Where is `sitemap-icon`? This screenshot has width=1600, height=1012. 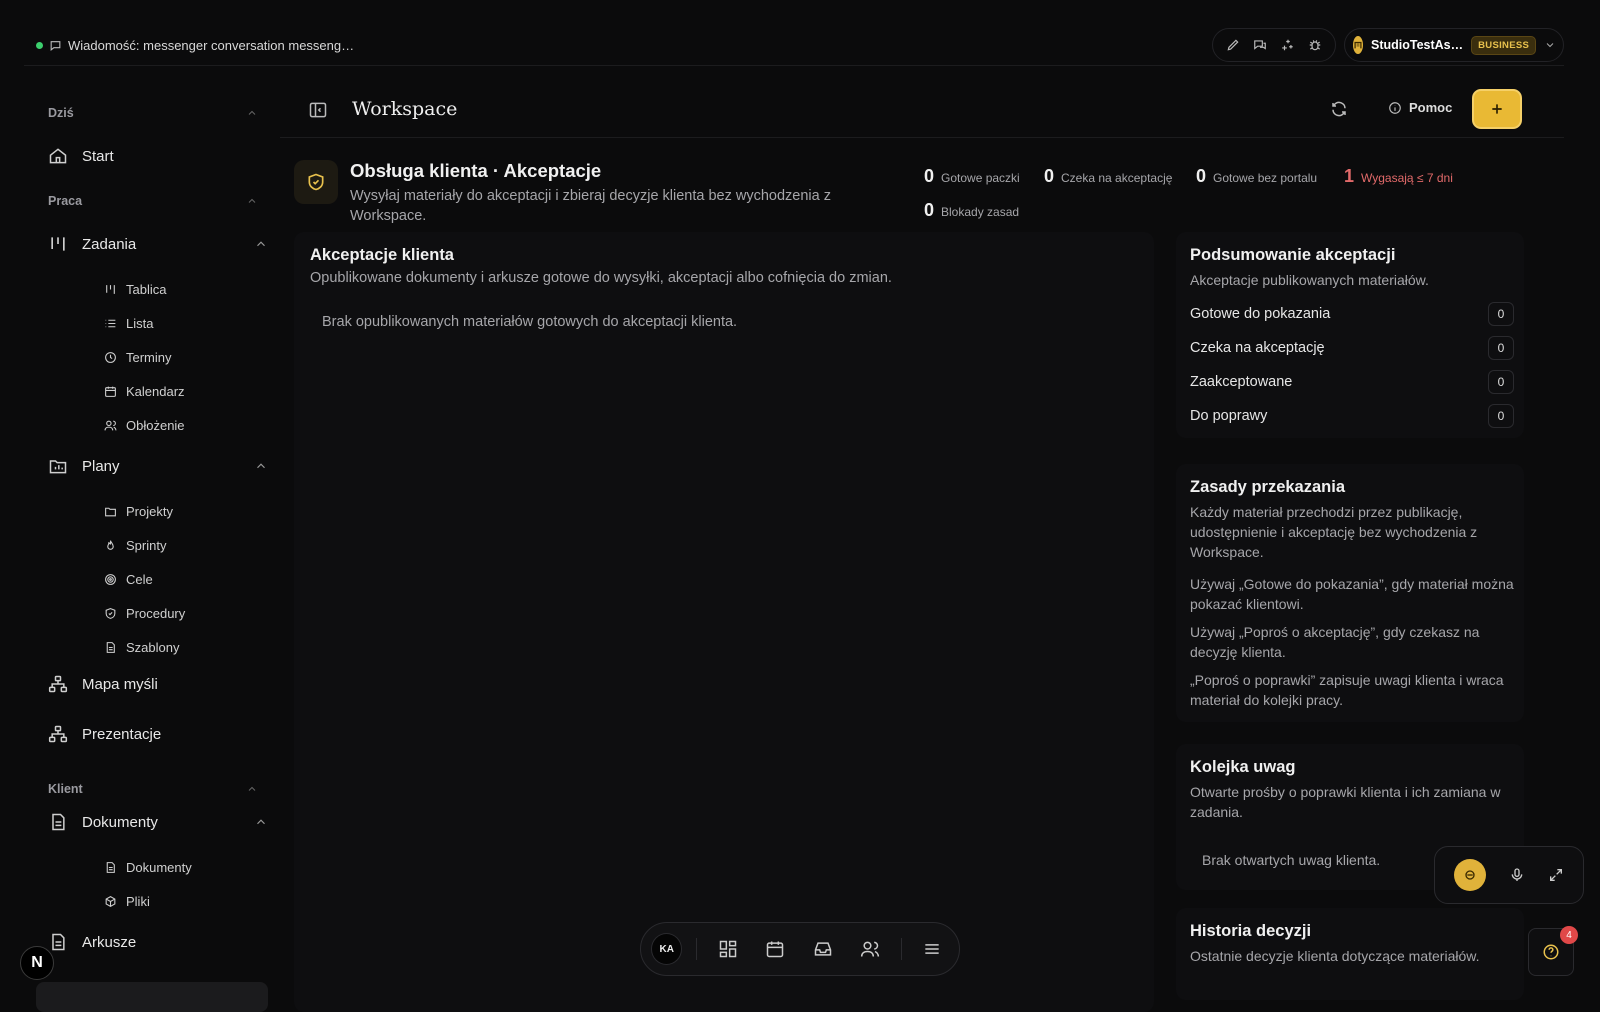 sitemap-icon is located at coordinates (58, 734).